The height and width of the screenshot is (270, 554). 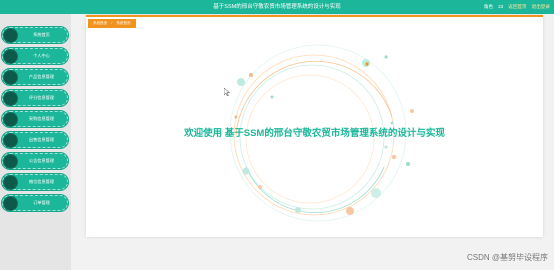 I want to click on role-label: 角色, so click(x=488, y=6).